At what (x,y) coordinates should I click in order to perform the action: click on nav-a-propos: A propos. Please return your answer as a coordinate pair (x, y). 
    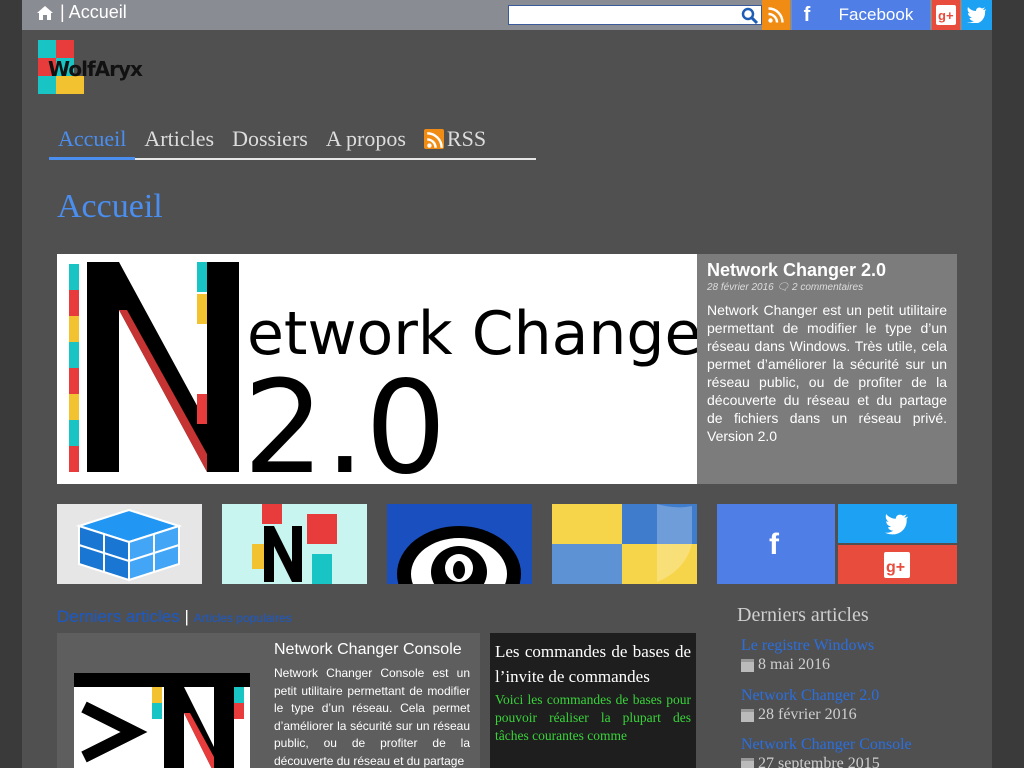
    Looking at the image, I should click on (366, 140).